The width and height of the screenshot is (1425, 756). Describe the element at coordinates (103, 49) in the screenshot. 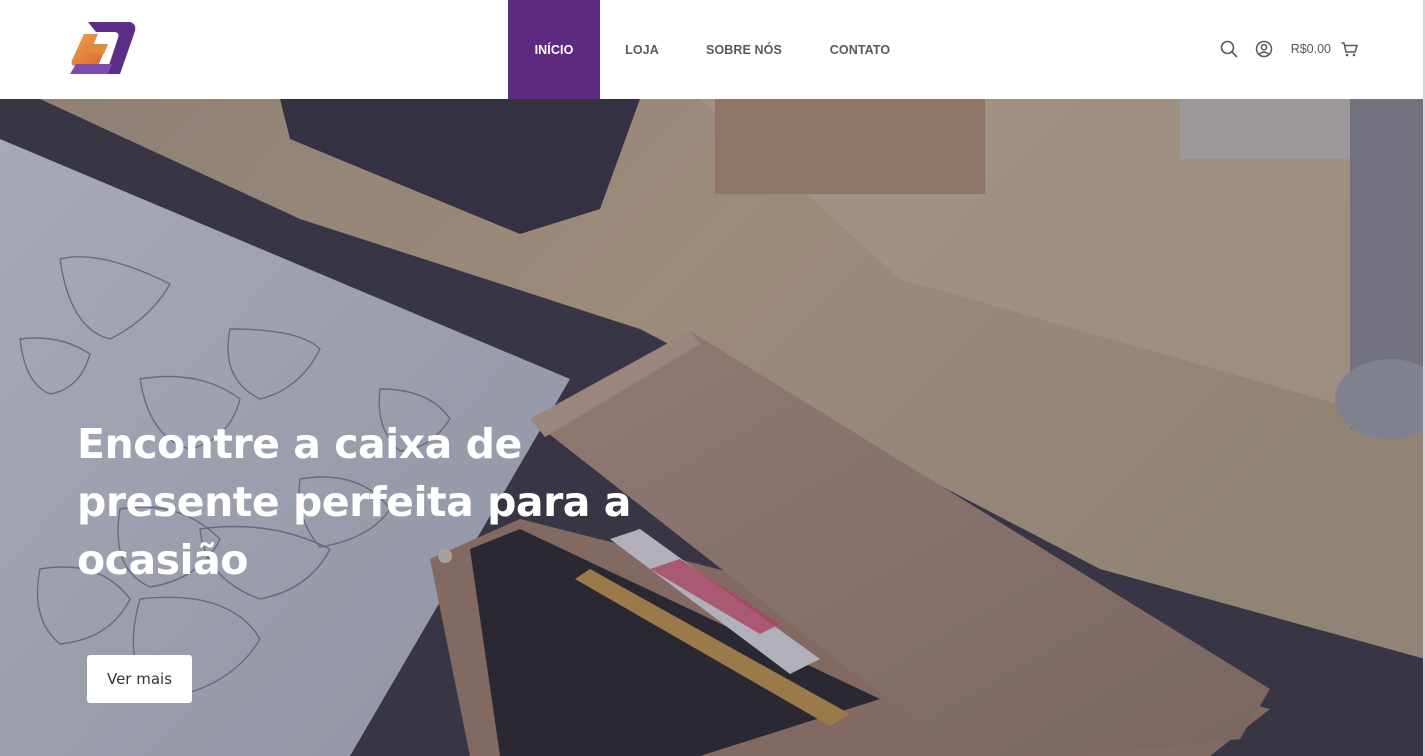

I see `brand-logo-icon` at that location.